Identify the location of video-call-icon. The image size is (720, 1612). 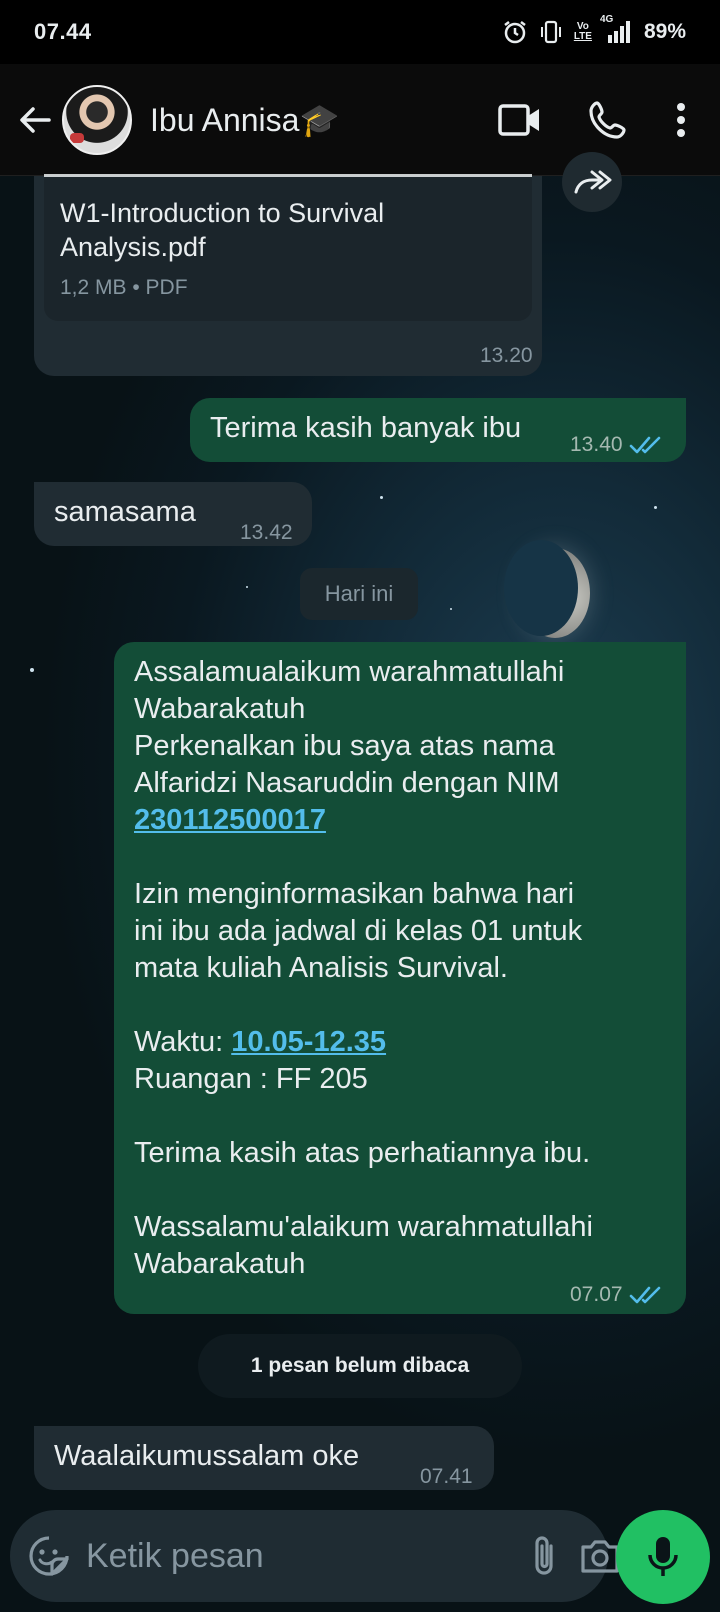
(518, 119).